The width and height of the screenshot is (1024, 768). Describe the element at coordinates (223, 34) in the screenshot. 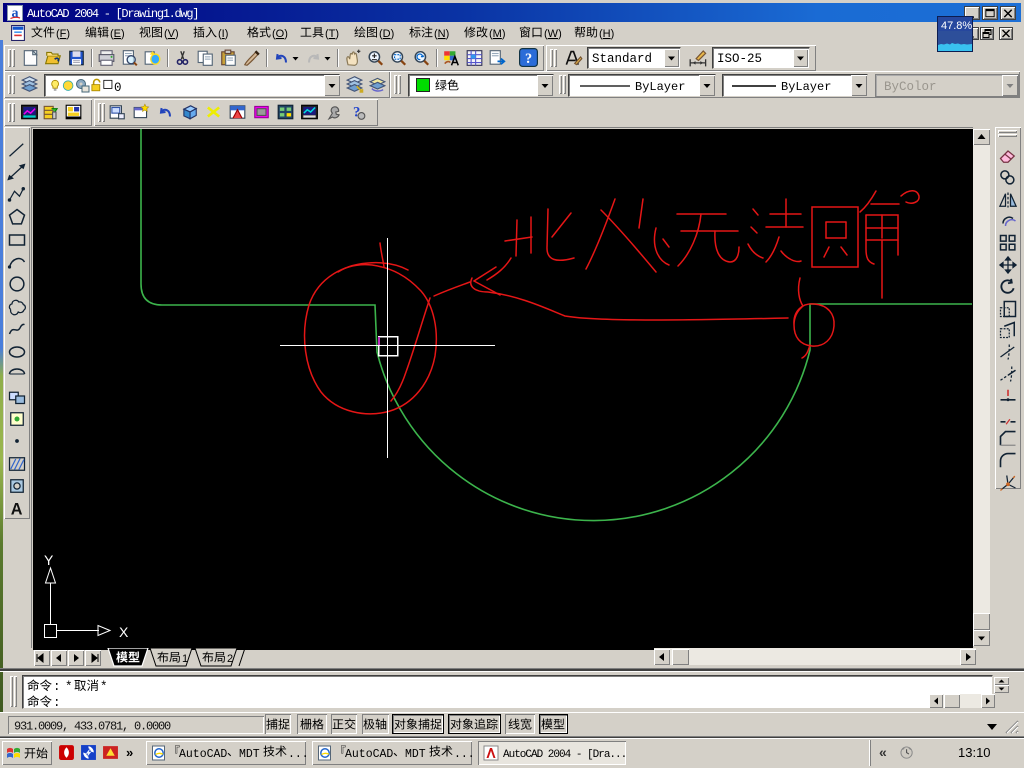

I see `svg-text: (I)` at that location.